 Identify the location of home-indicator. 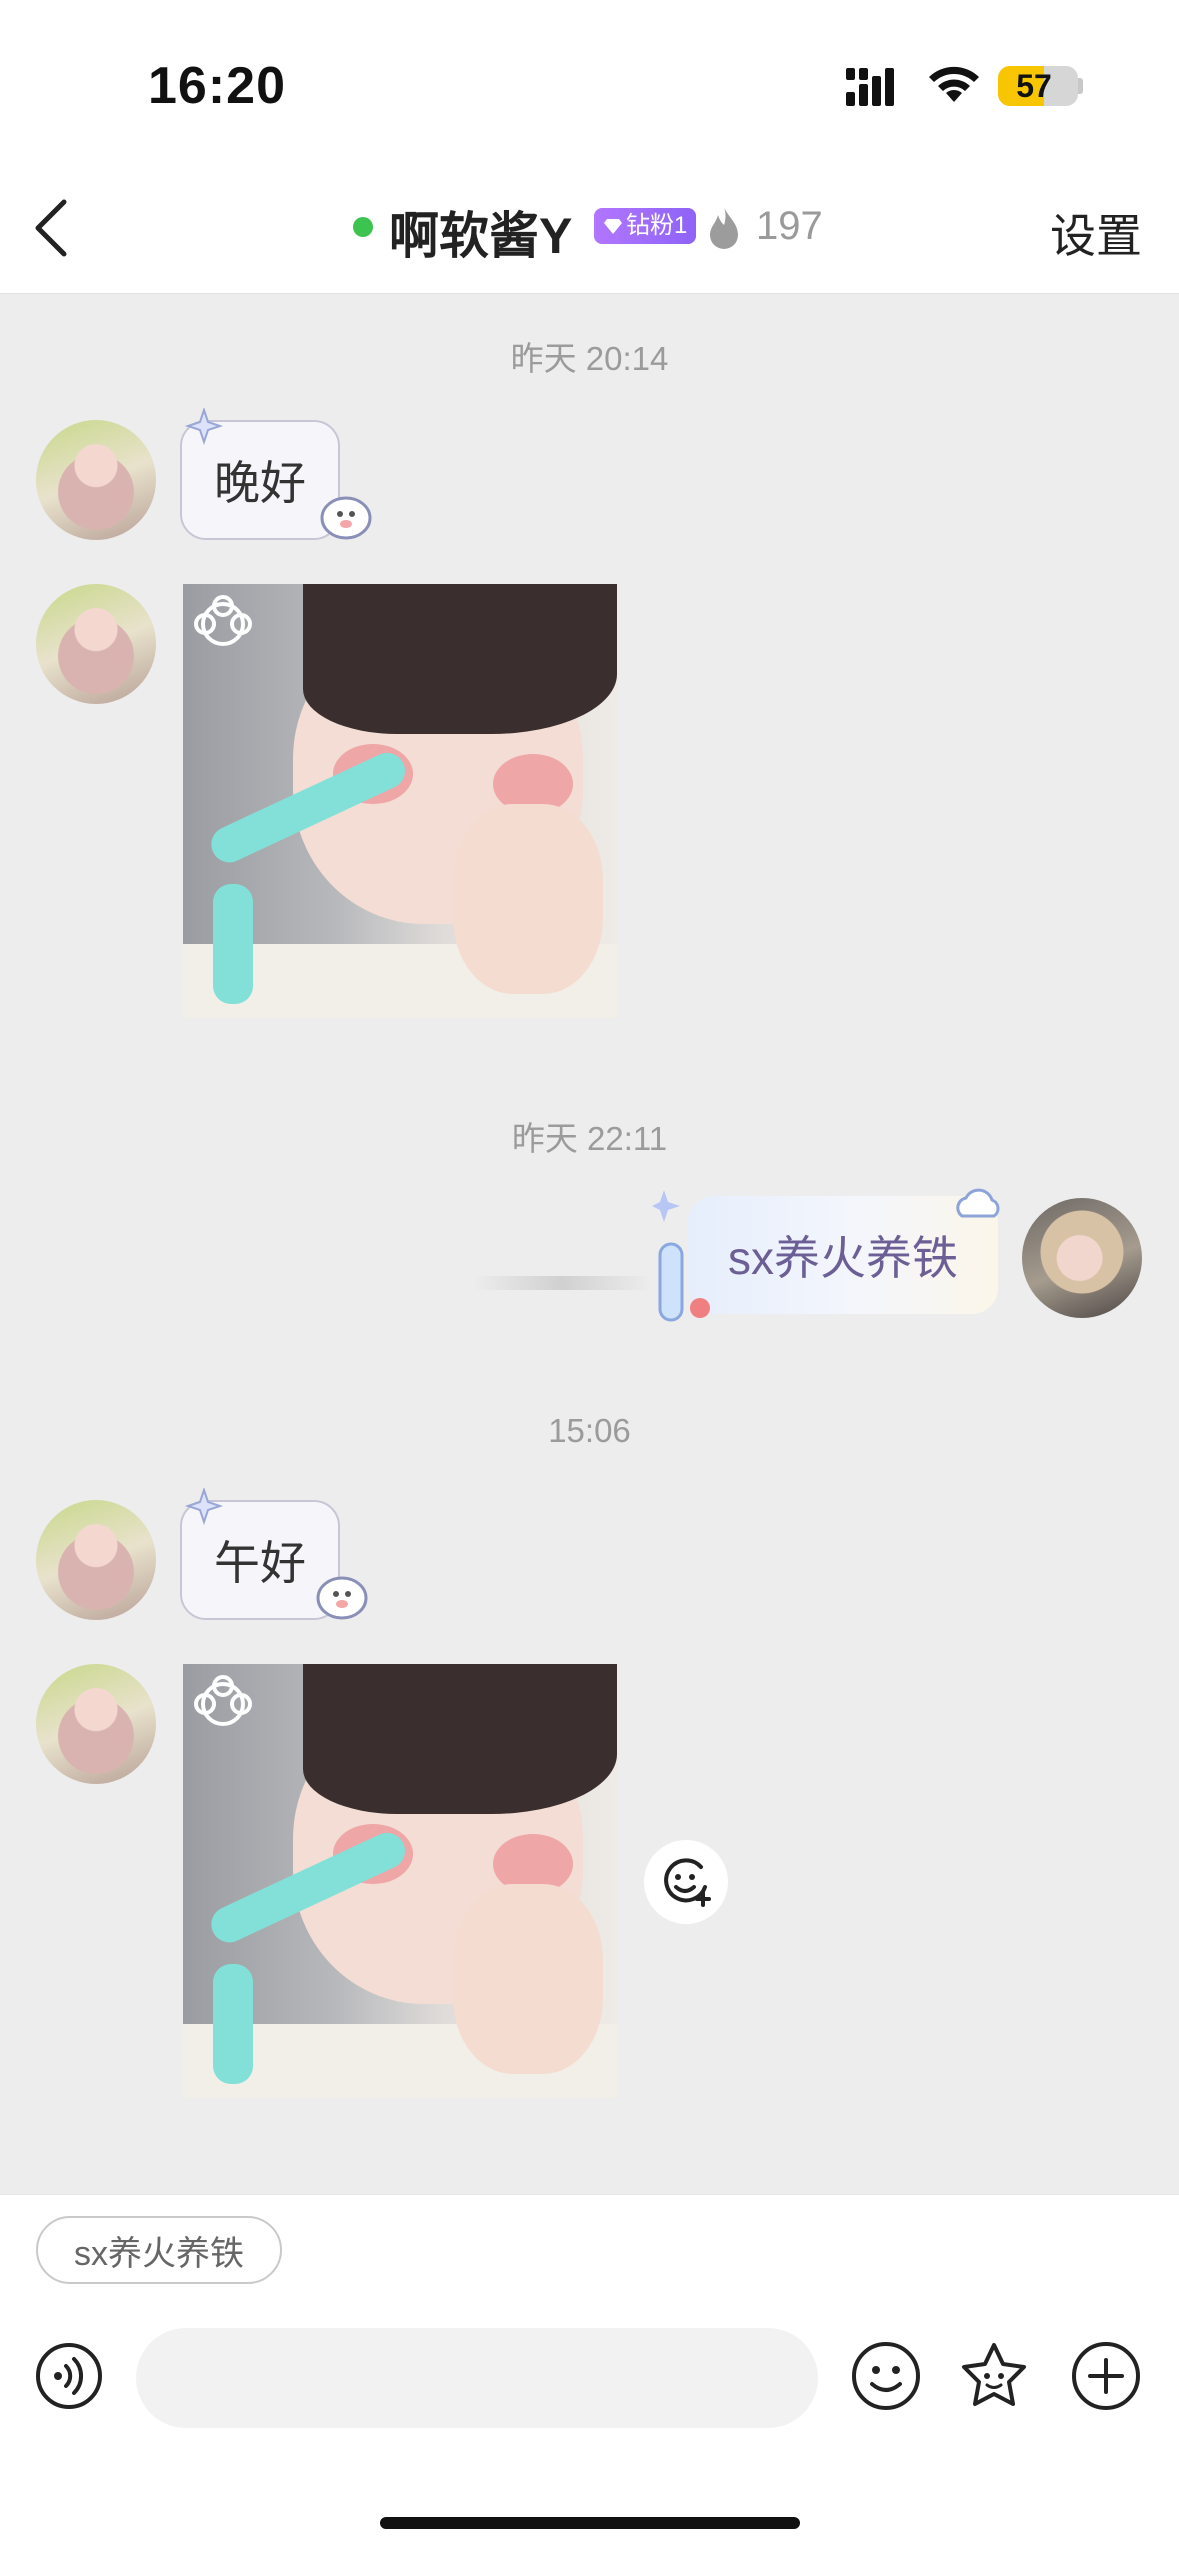
(590, 2523).